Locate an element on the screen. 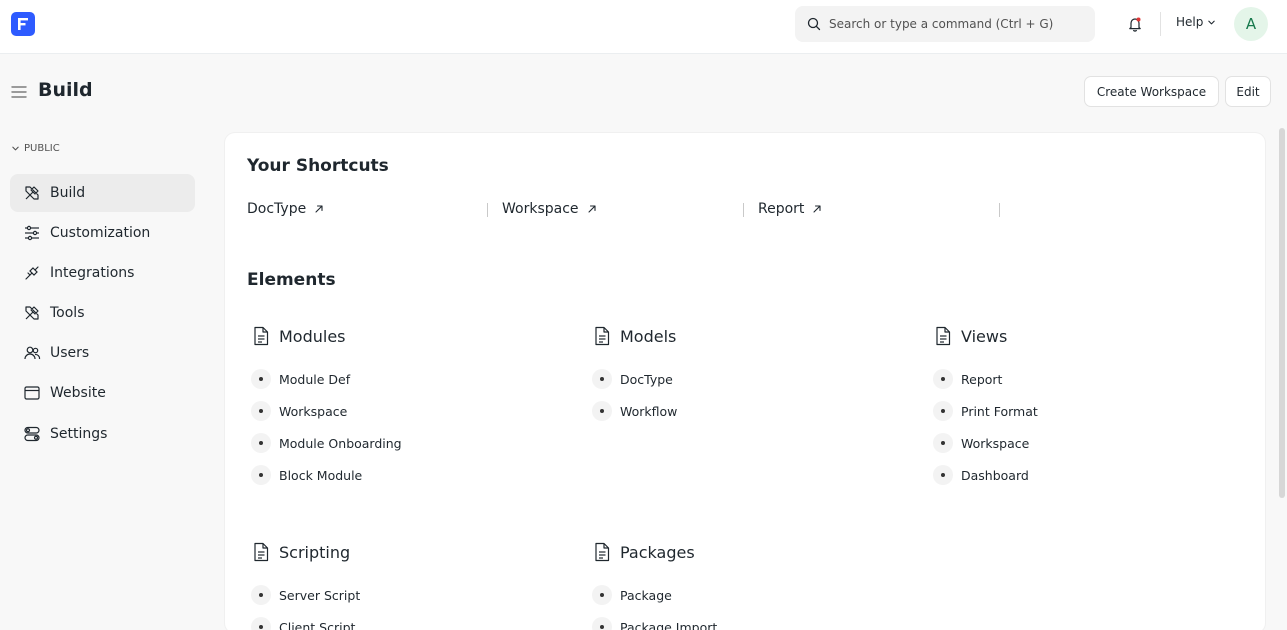  shortcut-workspace: Workspace is located at coordinates (549, 209).